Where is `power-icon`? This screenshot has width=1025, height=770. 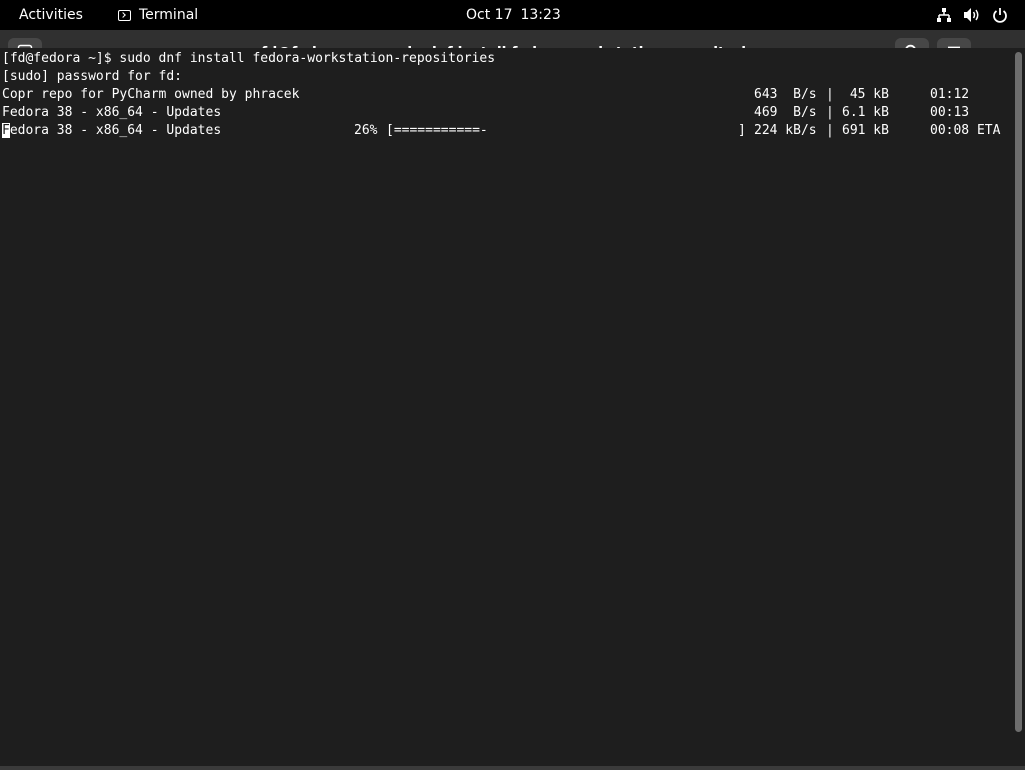
power-icon is located at coordinates (1000, 15).